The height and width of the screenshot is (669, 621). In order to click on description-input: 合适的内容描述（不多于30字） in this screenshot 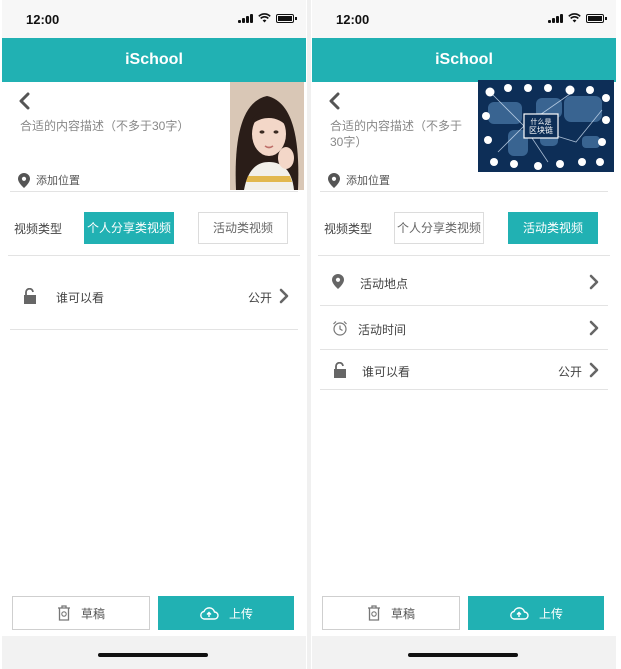, I will do `click(120, 126)`.